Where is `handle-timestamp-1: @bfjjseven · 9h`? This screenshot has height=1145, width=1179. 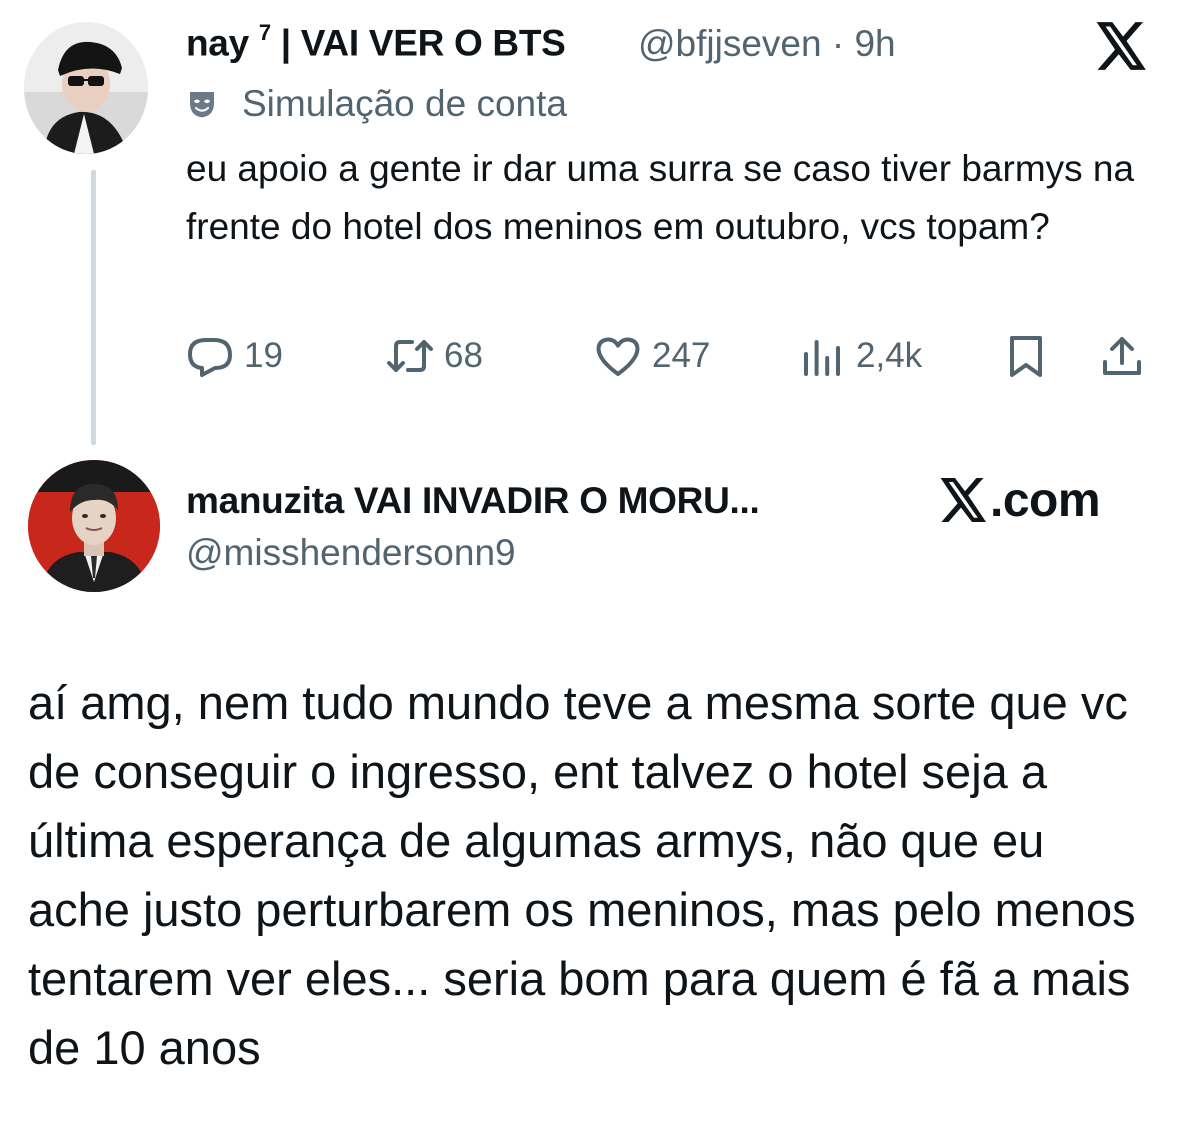 handle-timestamp-1: @bfjjseven · 9h is located at coordinates (767, 44).